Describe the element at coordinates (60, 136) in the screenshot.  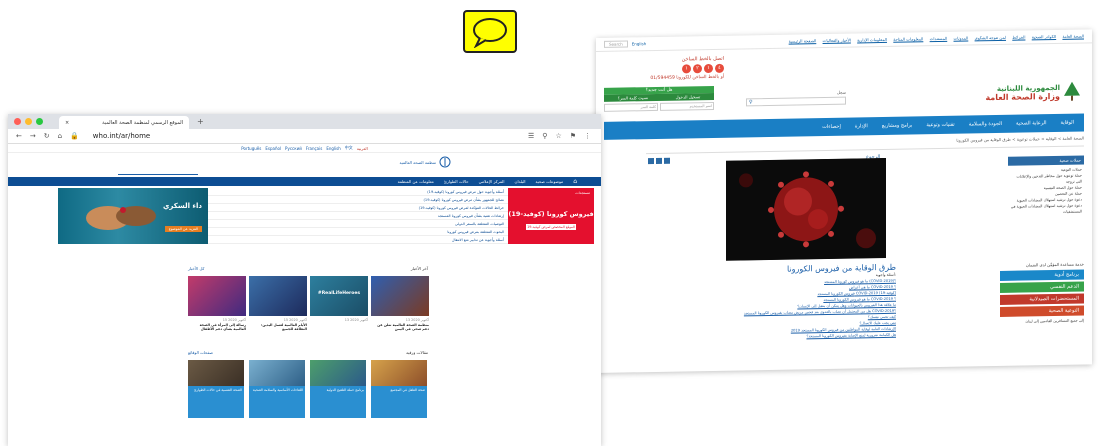
I see `home-icon: ⌂` at that location.